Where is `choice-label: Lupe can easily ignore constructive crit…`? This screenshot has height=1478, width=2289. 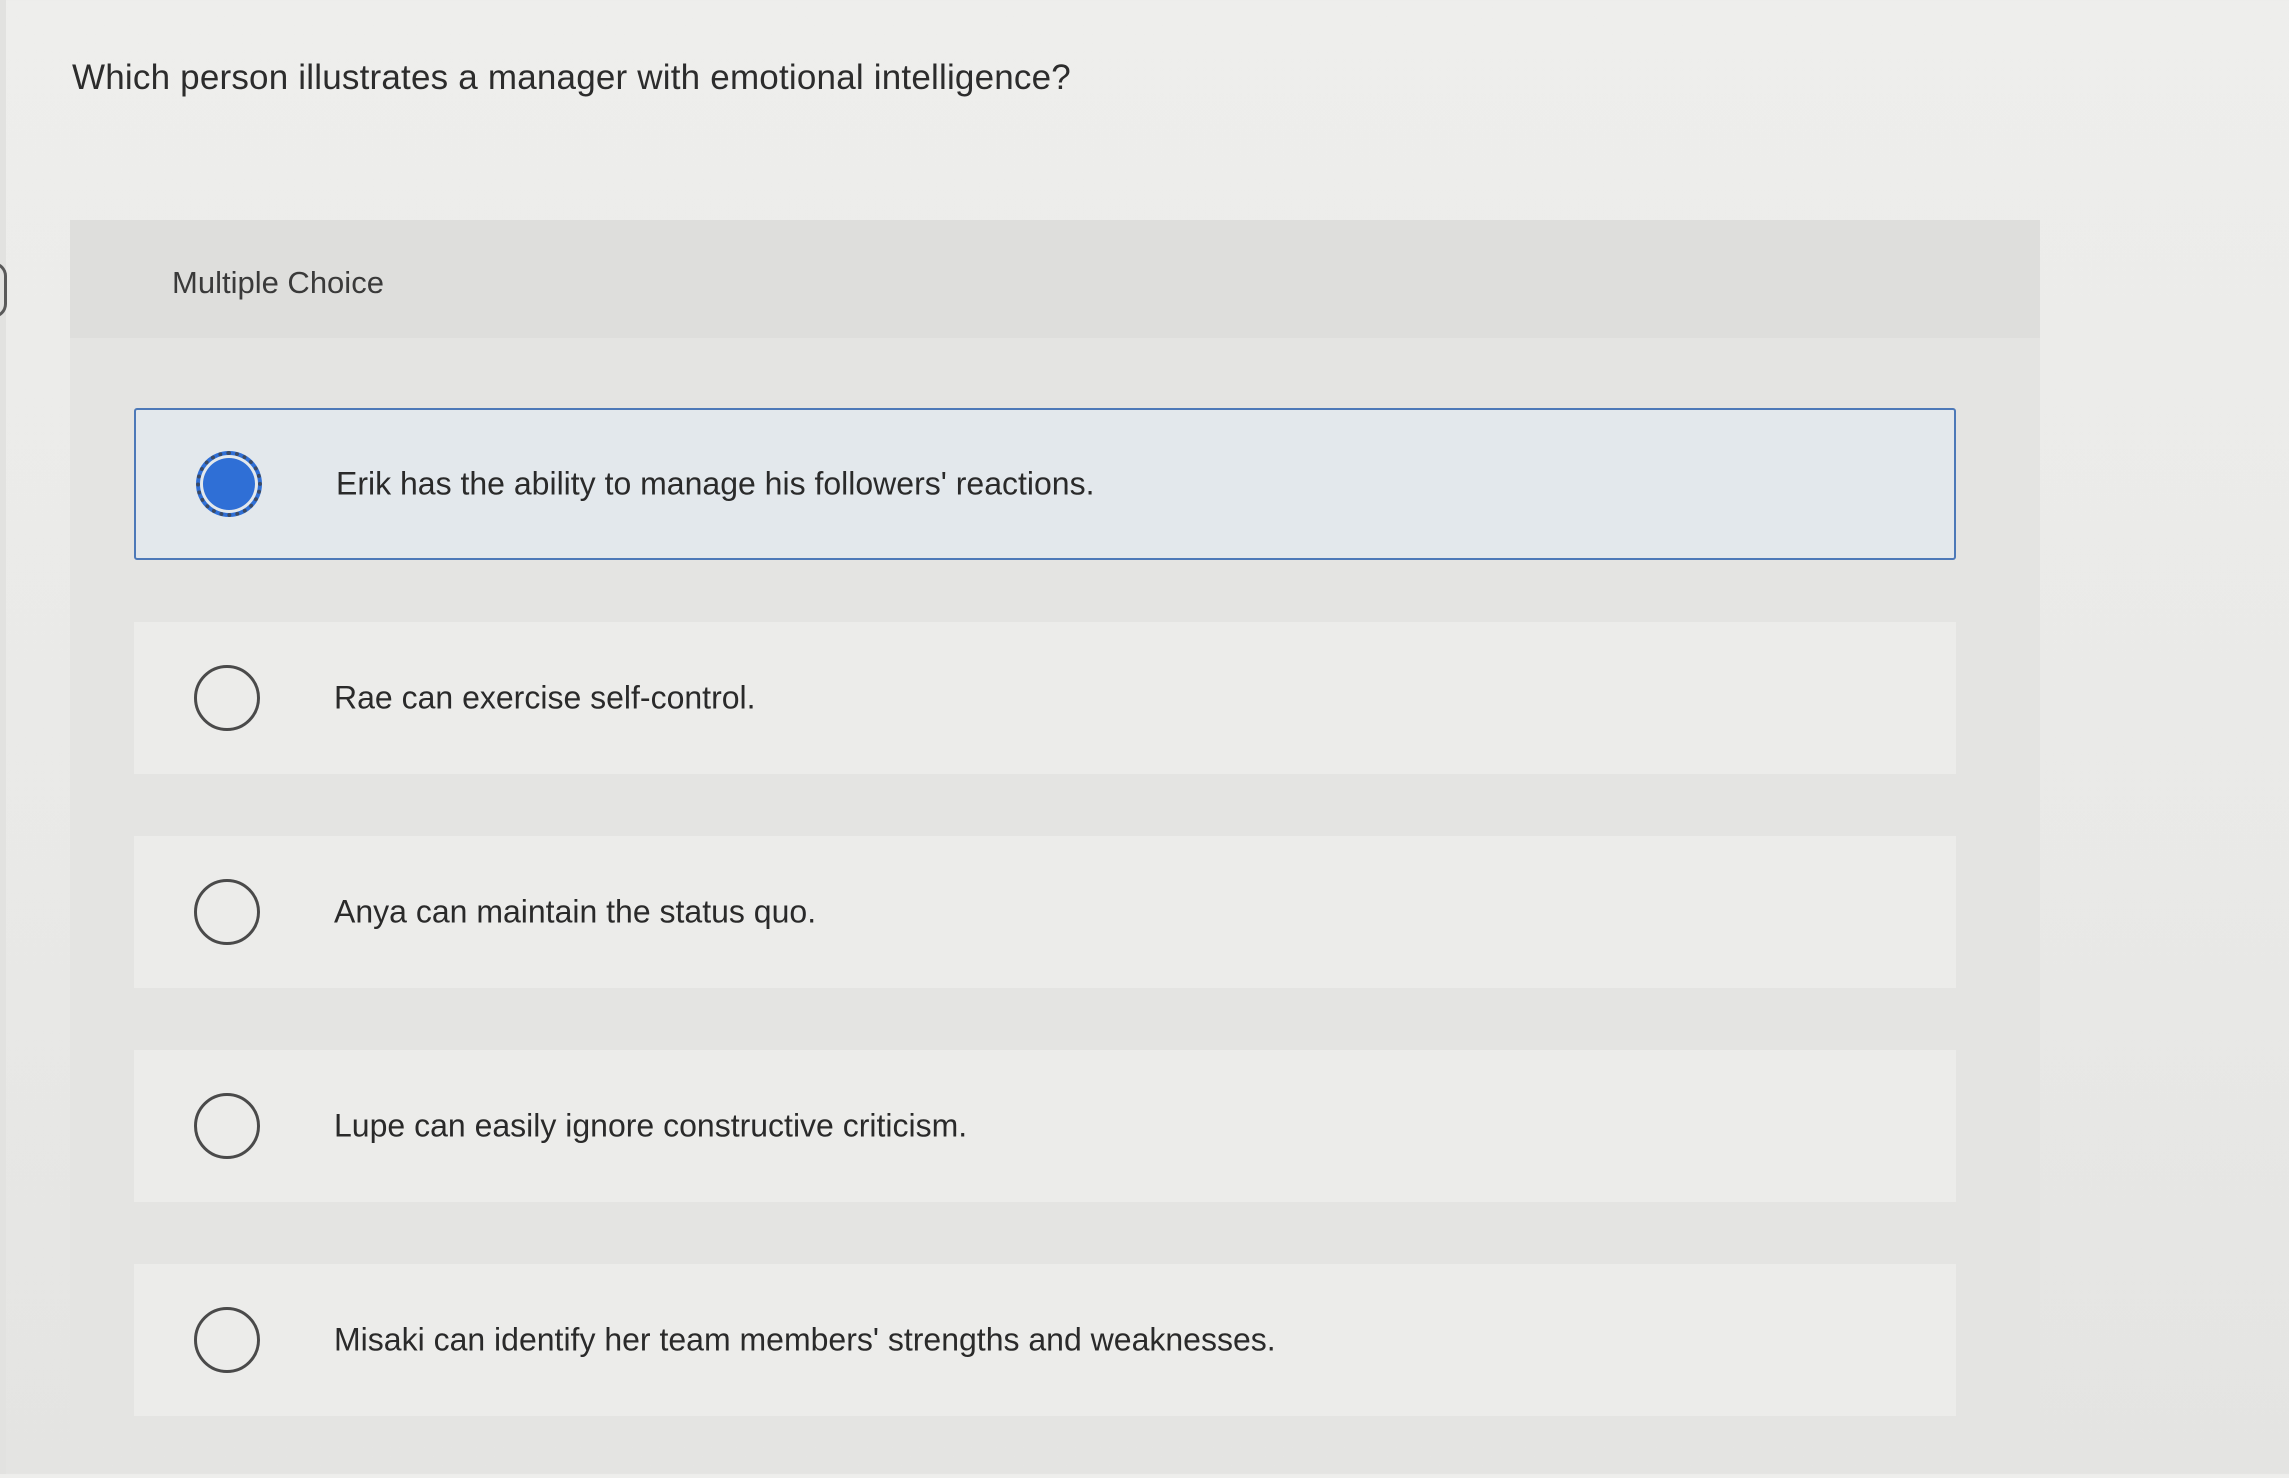 choice-label: Lupe can easily ignore constructive crit… is located at coordinates (651, 1125).